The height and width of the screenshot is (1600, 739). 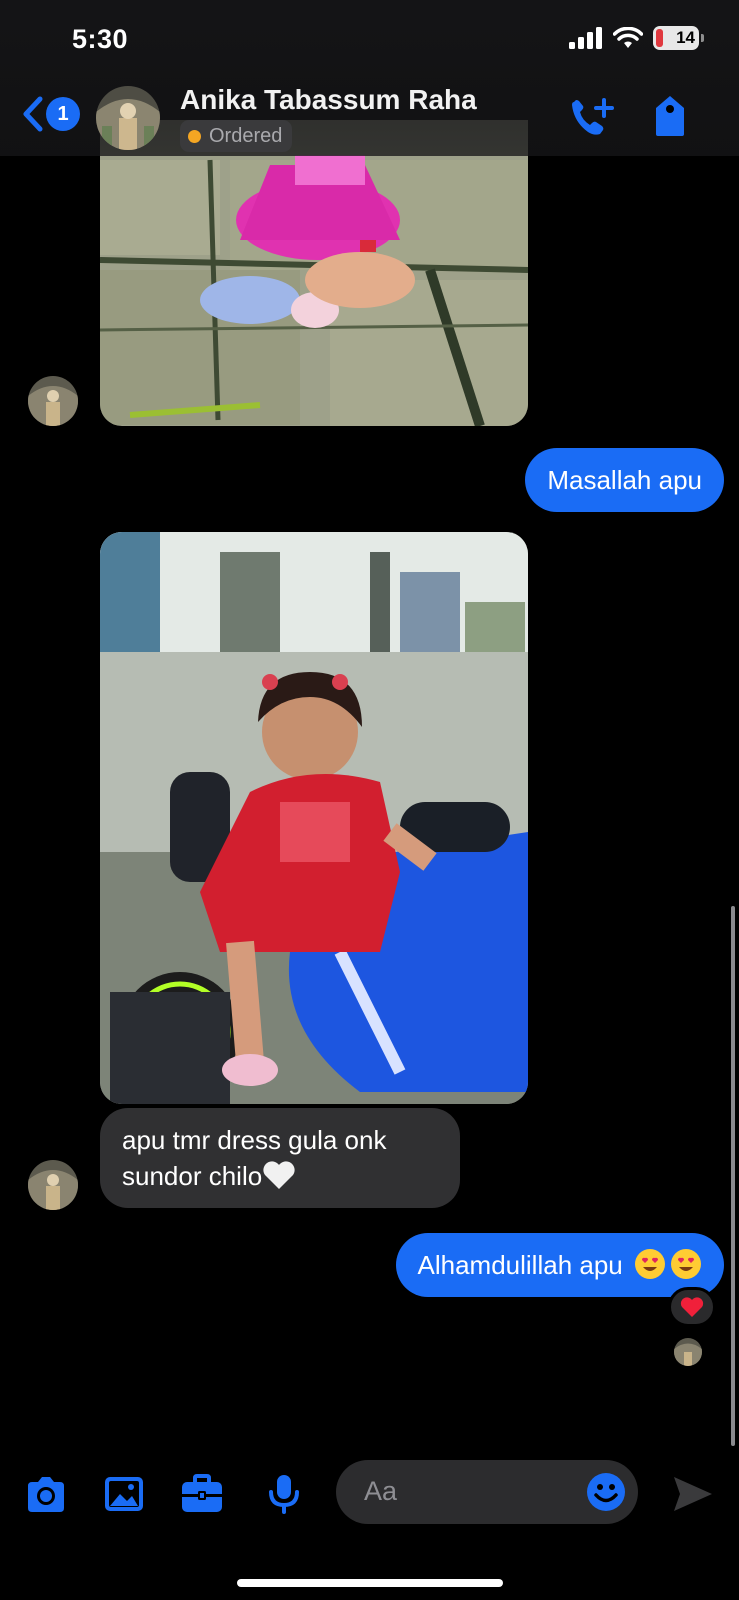 I want to click on seen-indicator-avatar, so click(x=688, y=1352).